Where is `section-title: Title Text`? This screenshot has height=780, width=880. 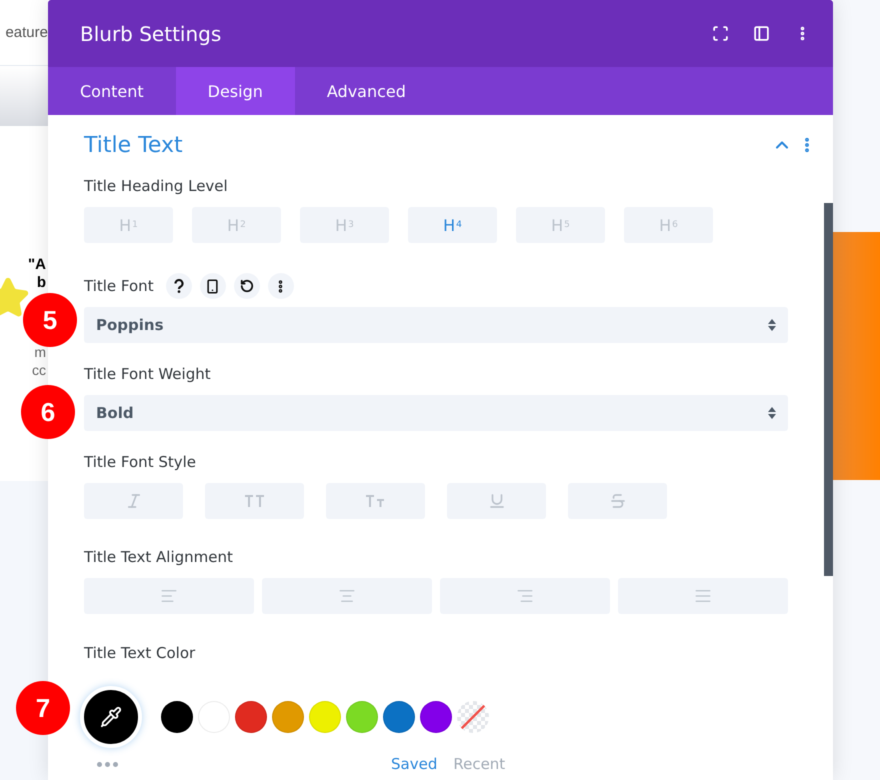
section-title: Title Text is located at coordinates (428, 145).